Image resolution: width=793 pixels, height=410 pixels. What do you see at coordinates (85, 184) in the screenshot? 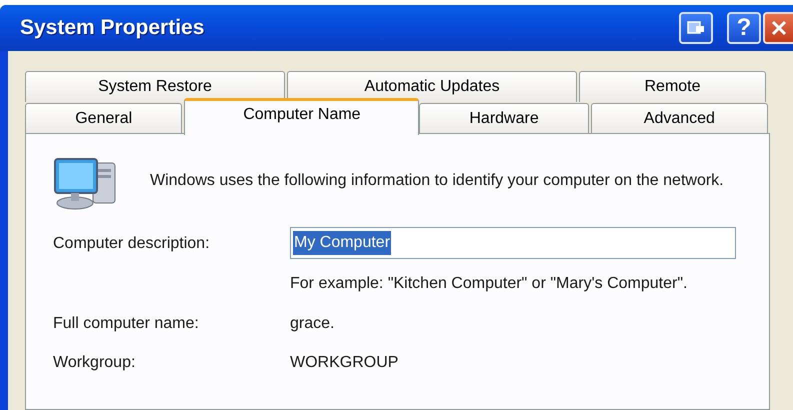
I see `computer-icon` at bounding box center [85, 184].